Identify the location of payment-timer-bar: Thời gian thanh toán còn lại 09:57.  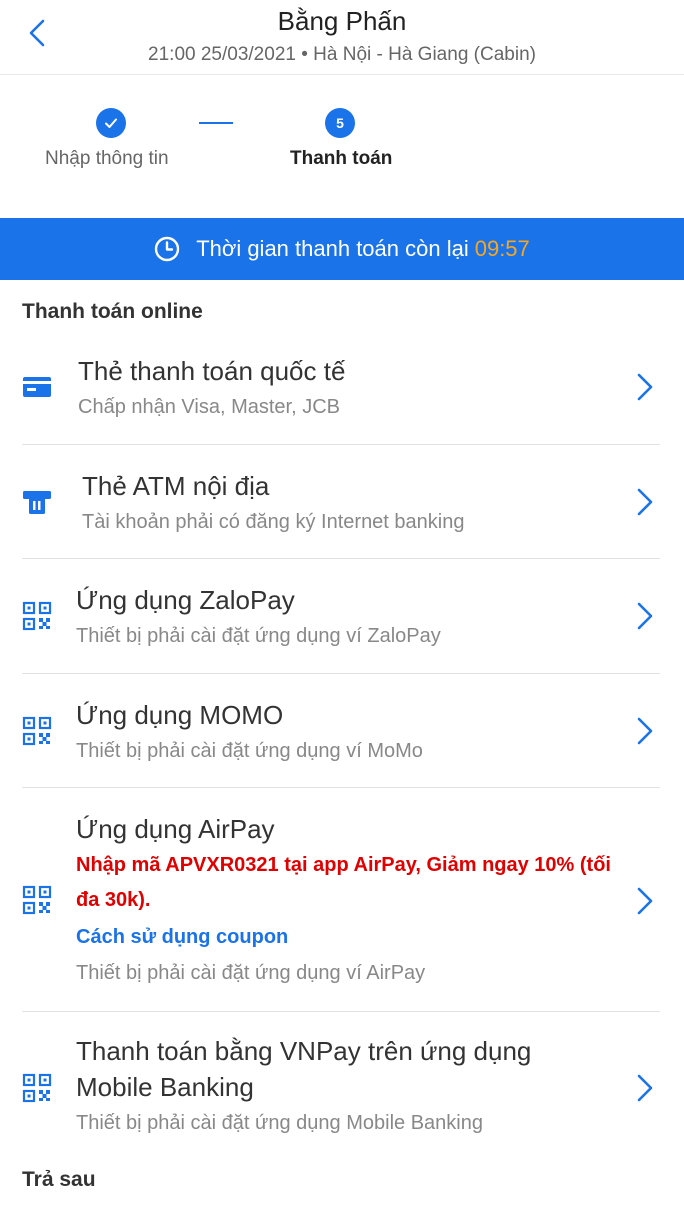
(342, 249).